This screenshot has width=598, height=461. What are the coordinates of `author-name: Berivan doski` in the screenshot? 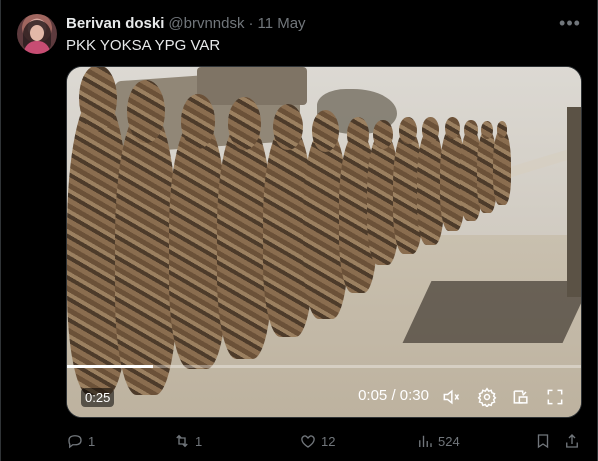 It's located at (115, 23).